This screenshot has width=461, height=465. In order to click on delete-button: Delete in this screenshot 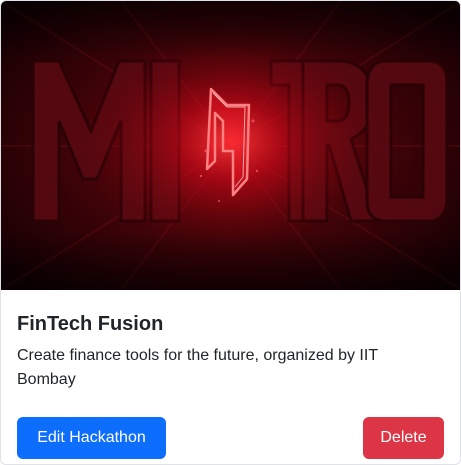, I will do `click(403, 438)`.